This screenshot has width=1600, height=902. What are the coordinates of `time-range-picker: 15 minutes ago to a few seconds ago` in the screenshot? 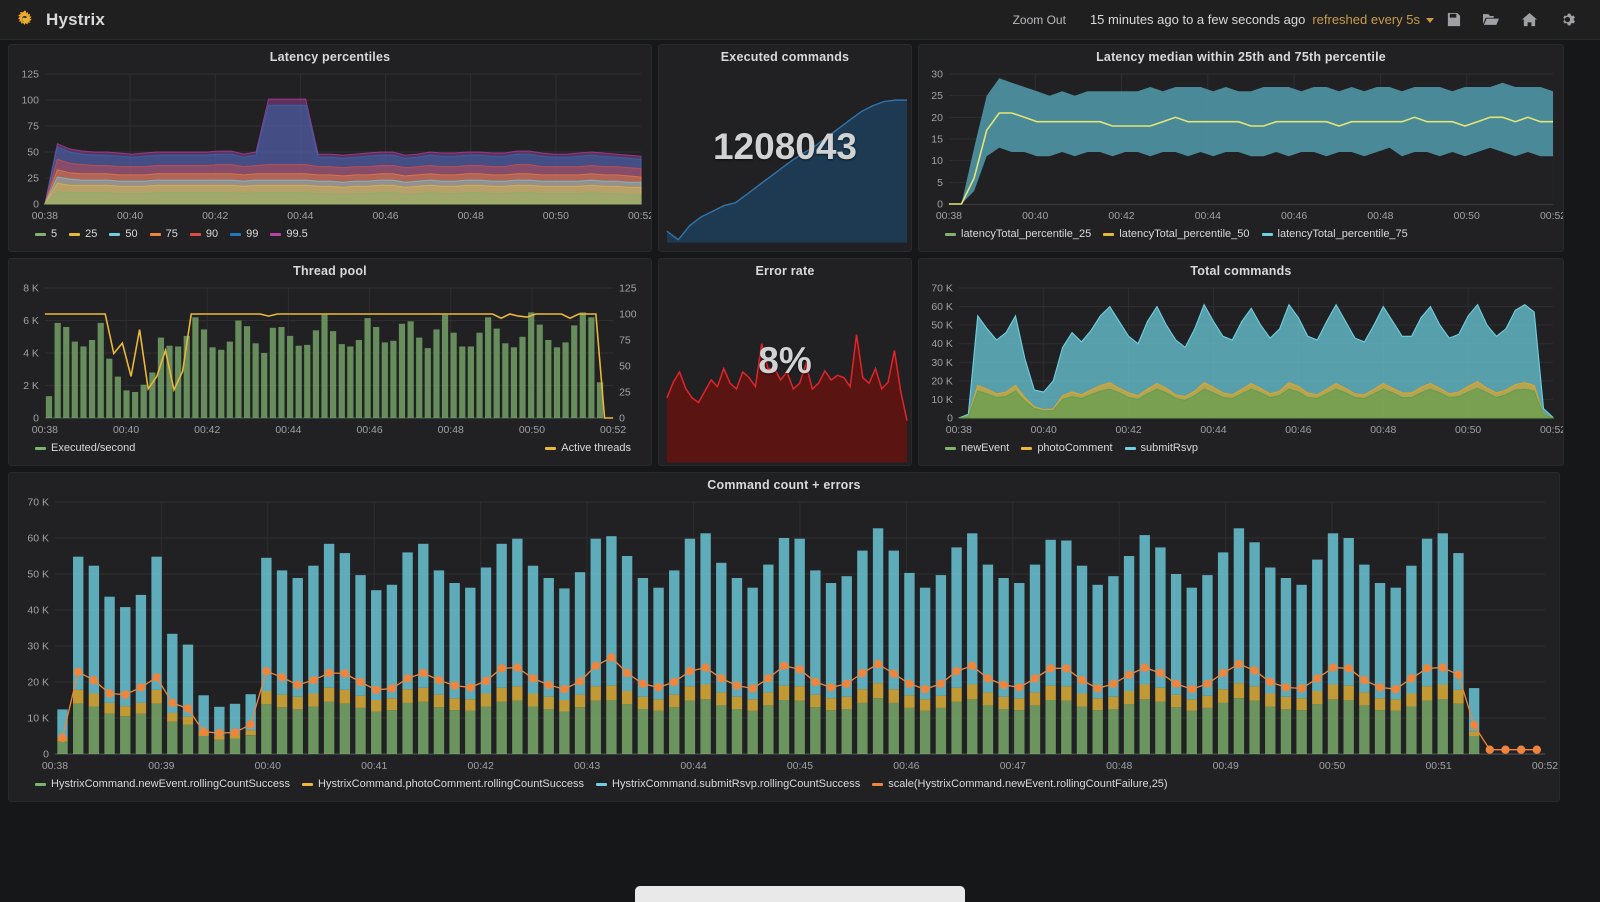 It's located at (1193, 19).